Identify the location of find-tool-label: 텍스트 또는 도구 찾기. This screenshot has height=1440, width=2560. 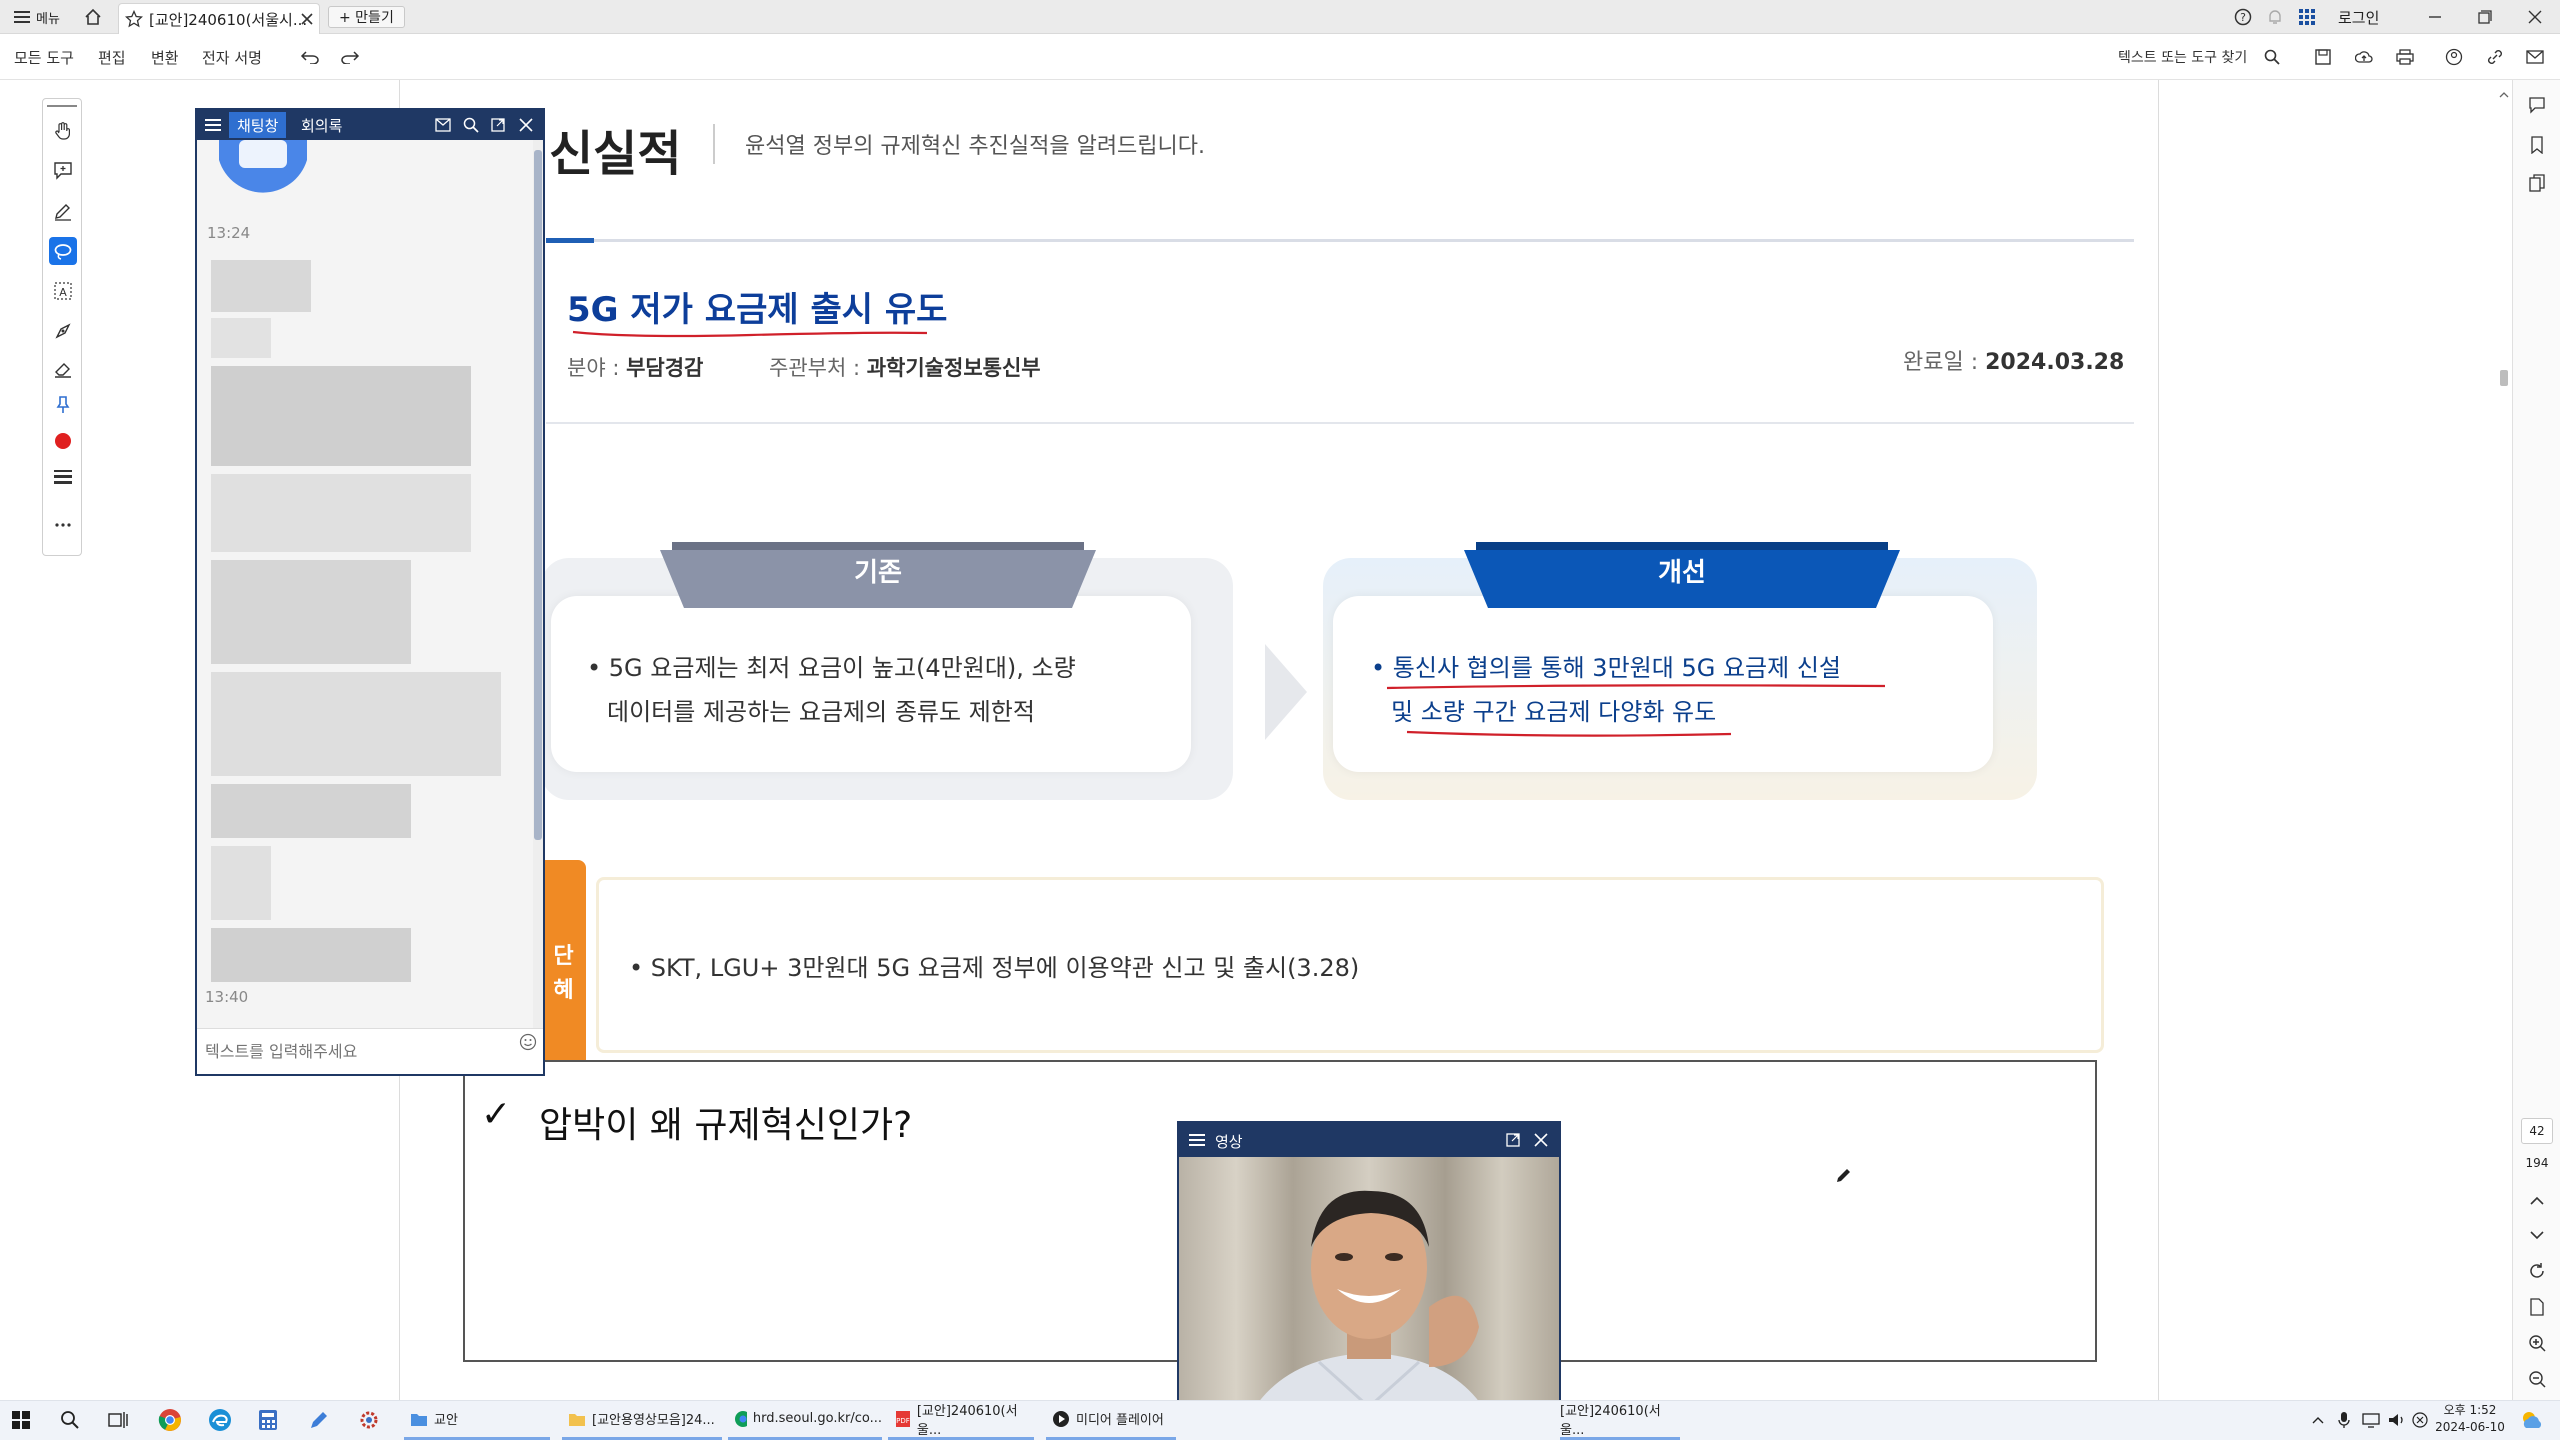
(2182, 57).